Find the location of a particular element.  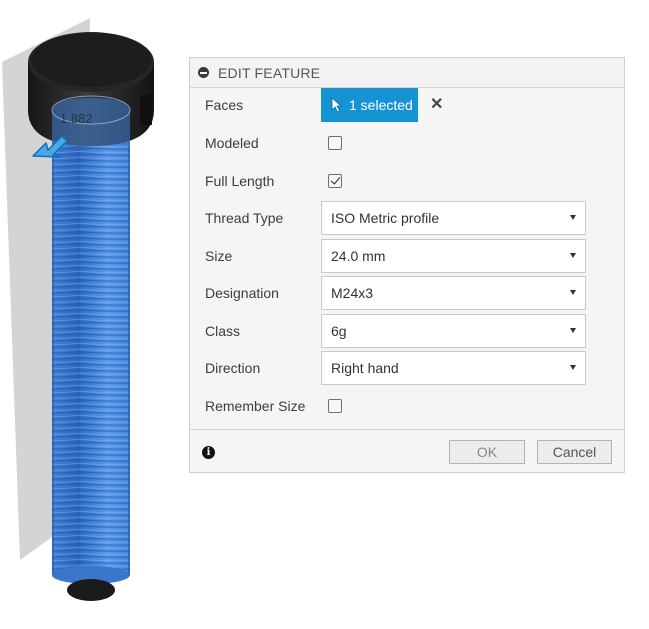

class-select: 6g is located at coordinates (453, 331).